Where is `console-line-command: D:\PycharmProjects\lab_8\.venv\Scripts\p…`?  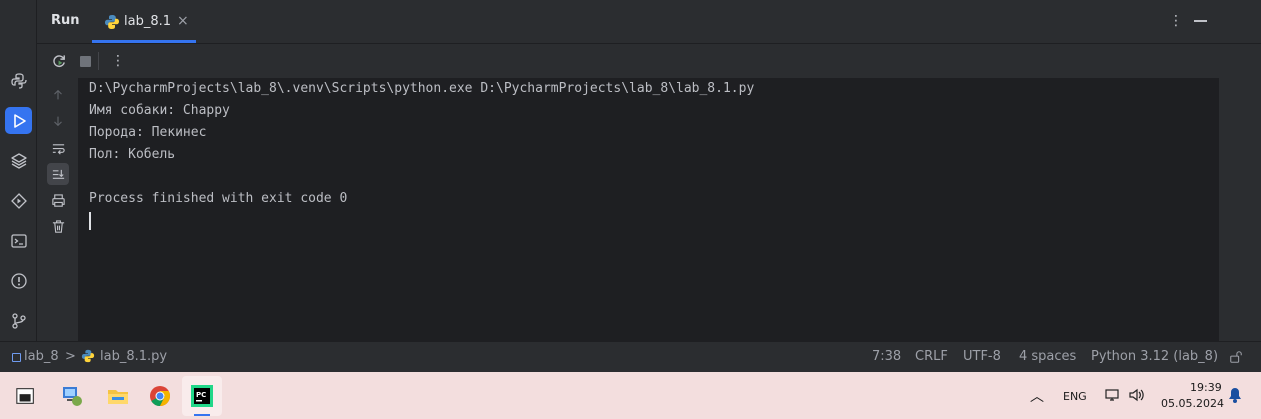
console-line-command: D:\PycharmProjects\lab_8\.venv\Scripts\p… is located at coordinates (422, 88).